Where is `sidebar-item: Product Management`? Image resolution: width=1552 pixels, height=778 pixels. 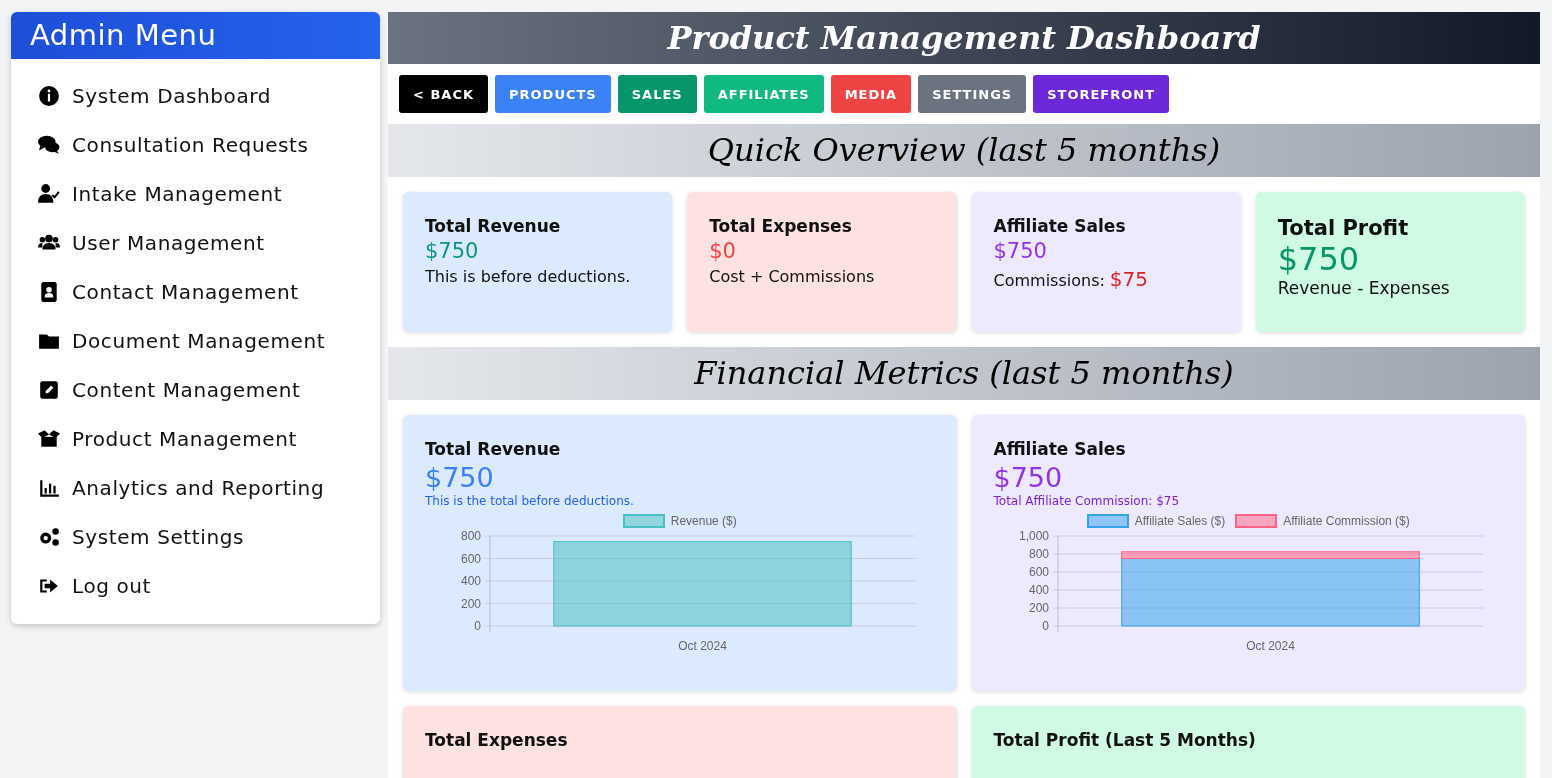 sidebar-item: Product Management is located at coordinates (209, 438).